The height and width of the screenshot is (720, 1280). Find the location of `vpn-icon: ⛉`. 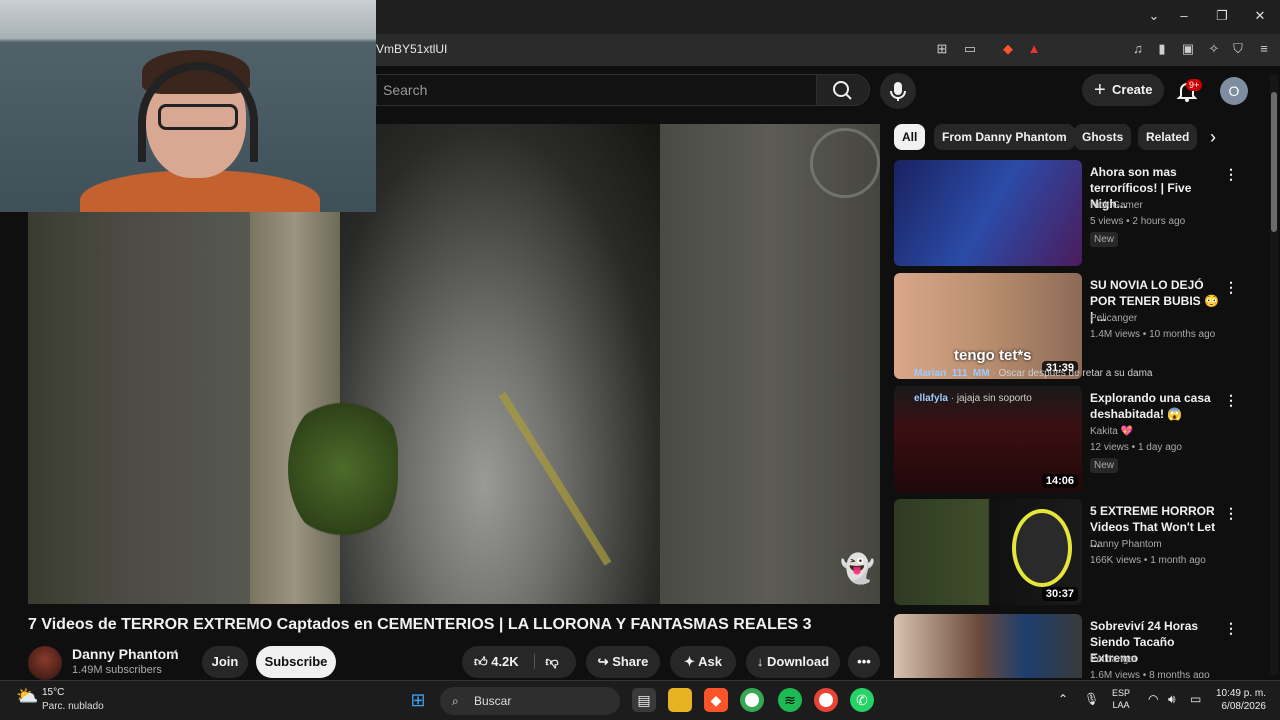

vpn-icon: ⛉ is located at coordinates (1238, 50).